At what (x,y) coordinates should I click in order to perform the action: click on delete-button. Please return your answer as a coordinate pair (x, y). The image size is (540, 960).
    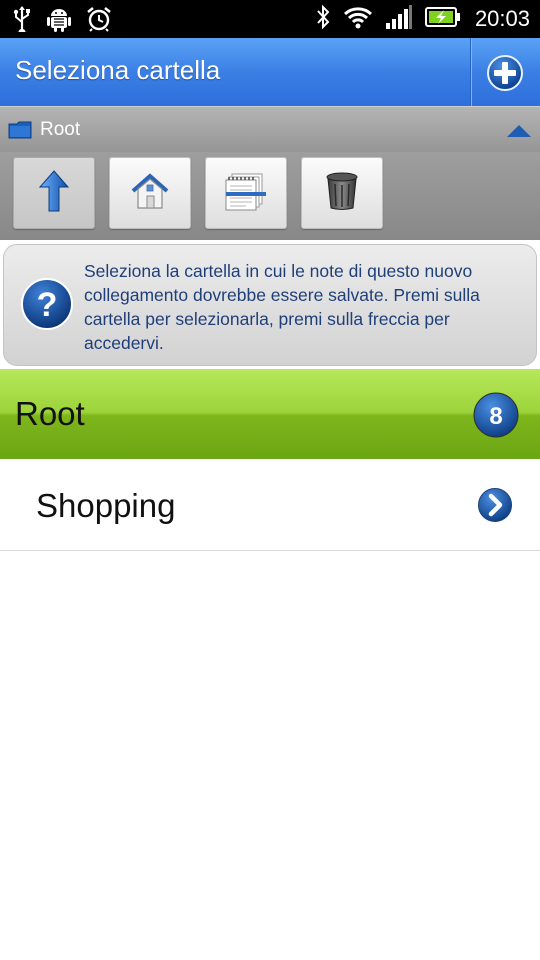
    Looking at the image, I should click on (342, 193).